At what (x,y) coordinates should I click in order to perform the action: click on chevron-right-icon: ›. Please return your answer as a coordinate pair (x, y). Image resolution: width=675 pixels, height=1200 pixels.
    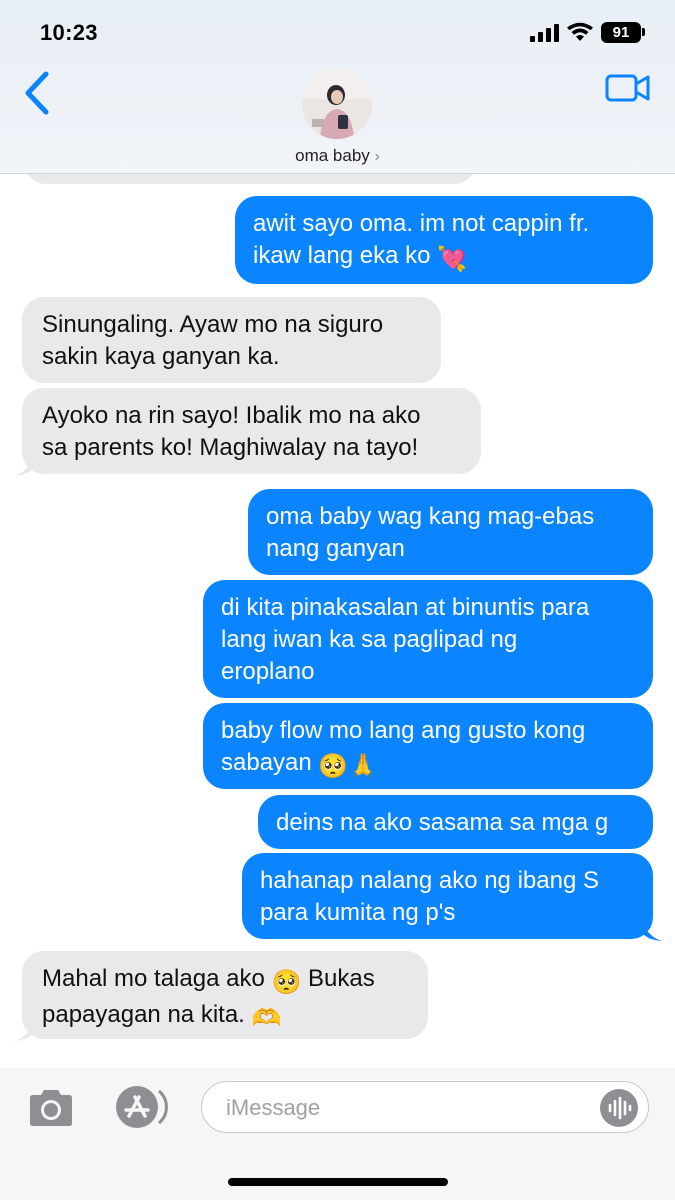
    Looking at the image, I should click on (377, 156).